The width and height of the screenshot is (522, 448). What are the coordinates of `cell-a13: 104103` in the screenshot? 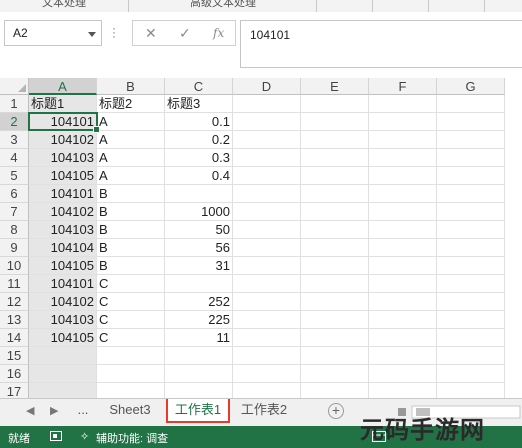 It's located at (63, 320).